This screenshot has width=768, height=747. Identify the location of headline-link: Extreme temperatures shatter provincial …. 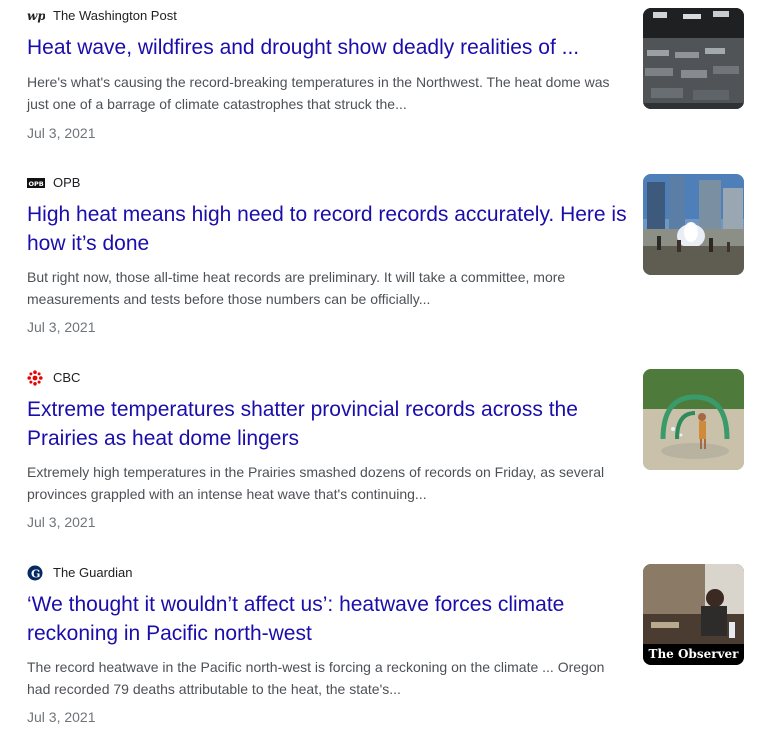
(327, 424).